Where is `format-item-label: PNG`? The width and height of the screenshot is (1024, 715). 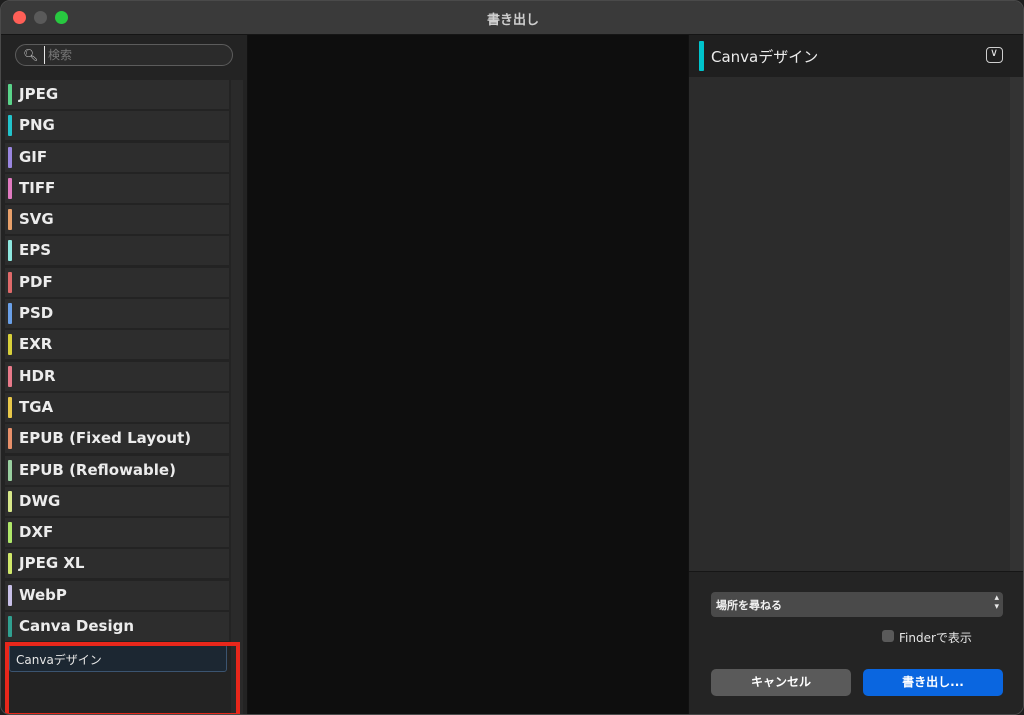 format-item-label: PNG is located at coordinates (37, 125).